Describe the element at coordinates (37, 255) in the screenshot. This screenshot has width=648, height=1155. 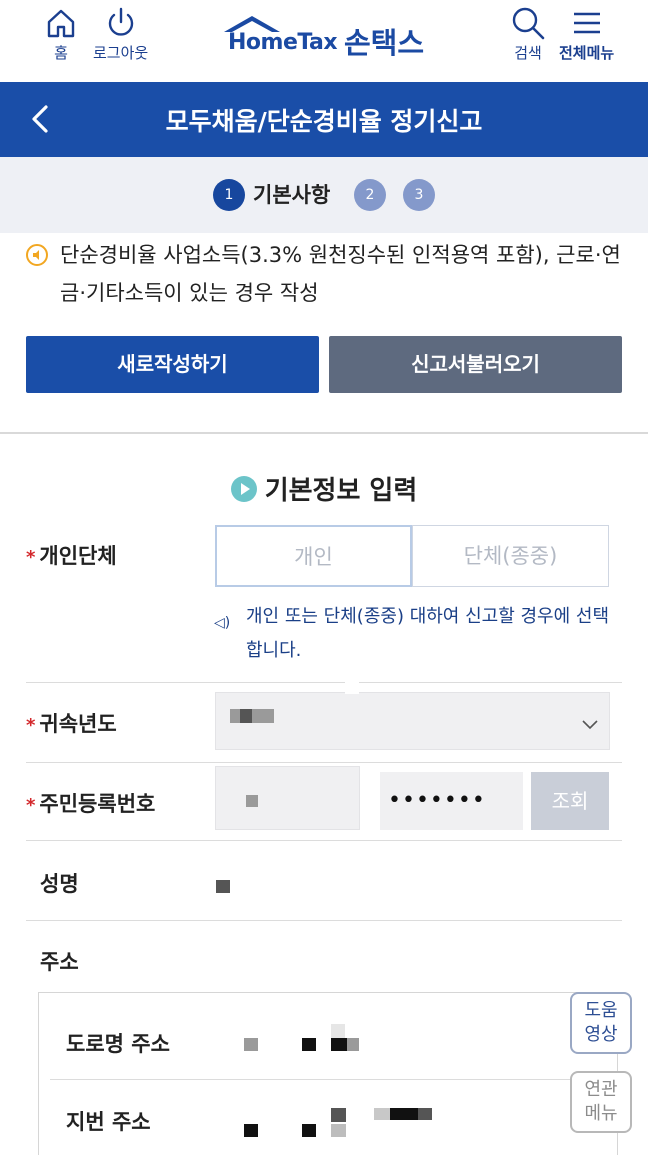
I see `speaker-icon` at that location.